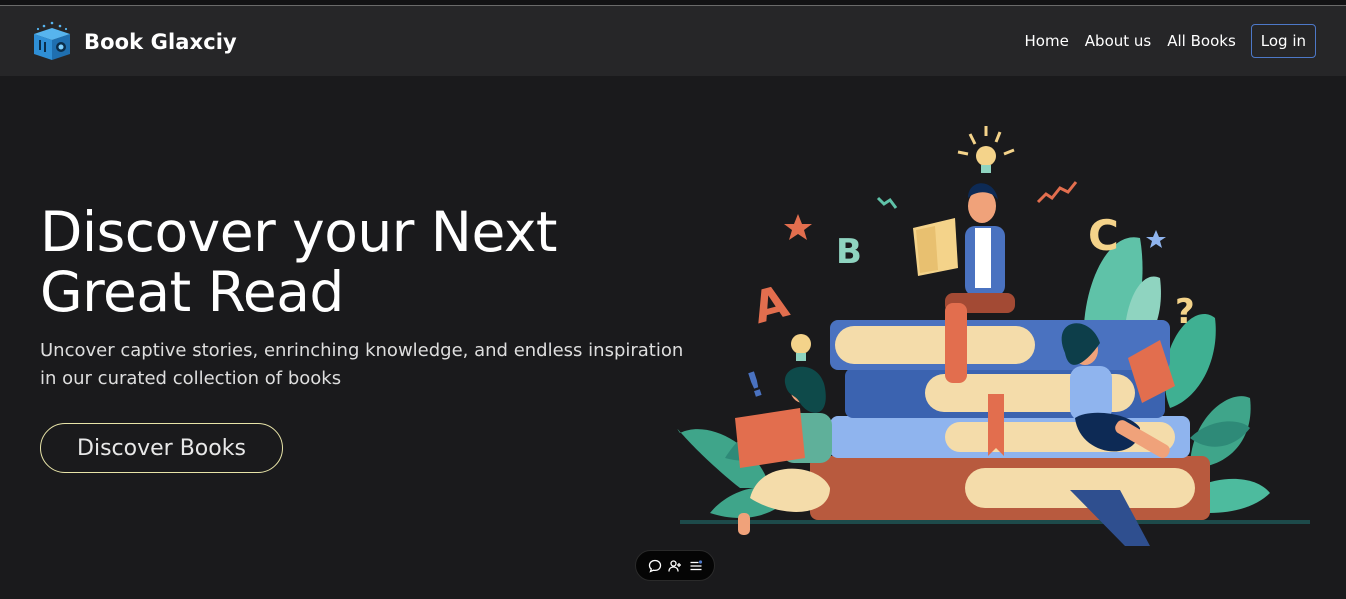  Describe the element at coordinates (1283, 41) in the screenshot. I see `login-button: Log in` at that location.